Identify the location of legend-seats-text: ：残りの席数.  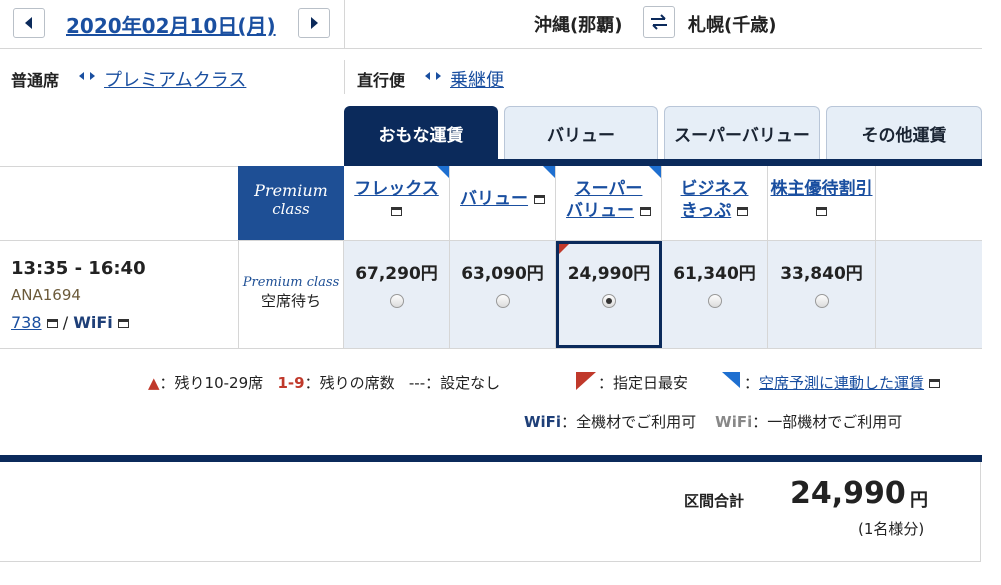
(349, 383).